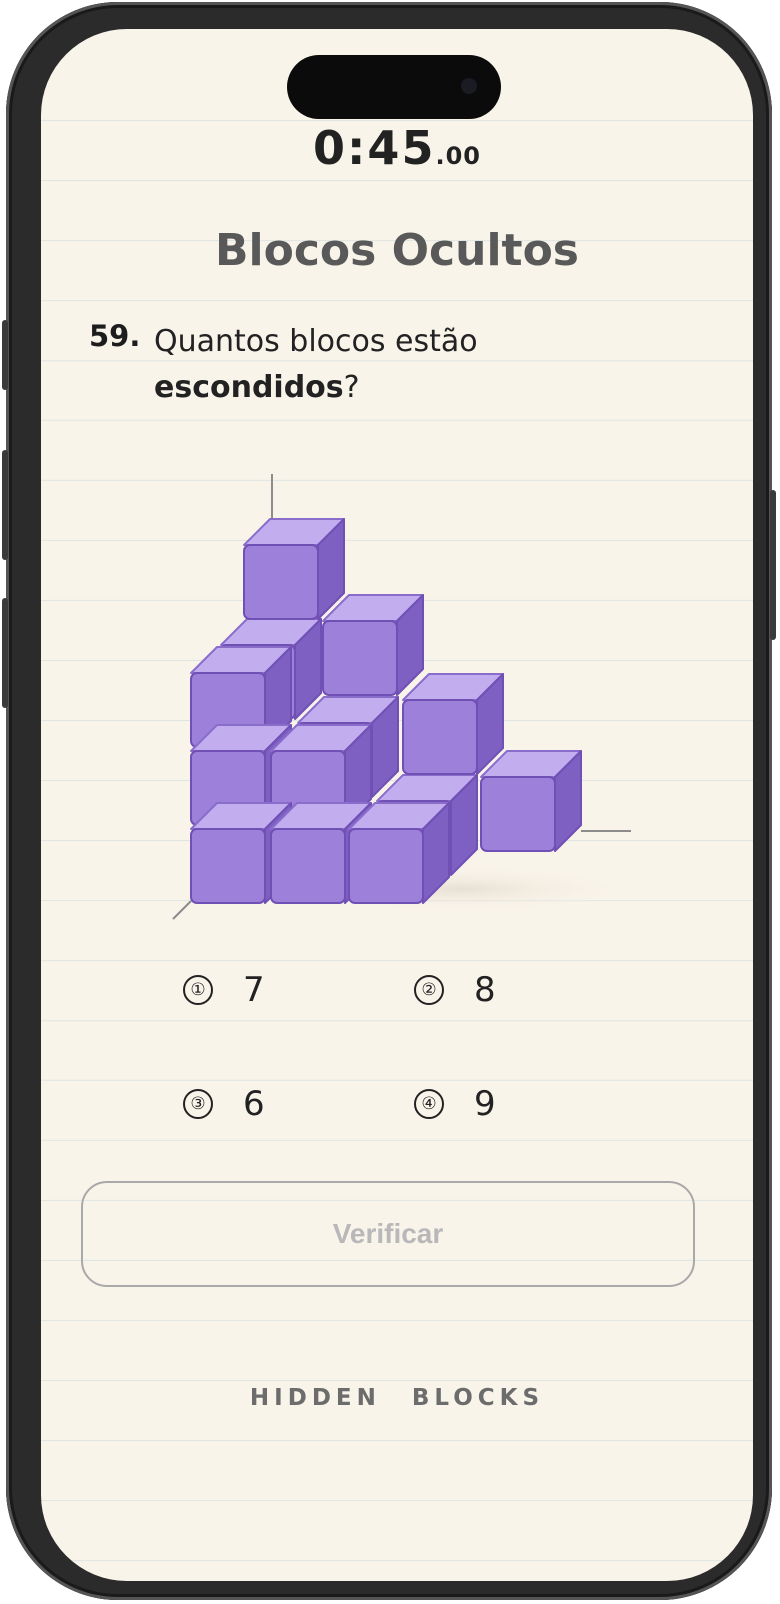  I want to click on axis-depth, so click(182, 910).